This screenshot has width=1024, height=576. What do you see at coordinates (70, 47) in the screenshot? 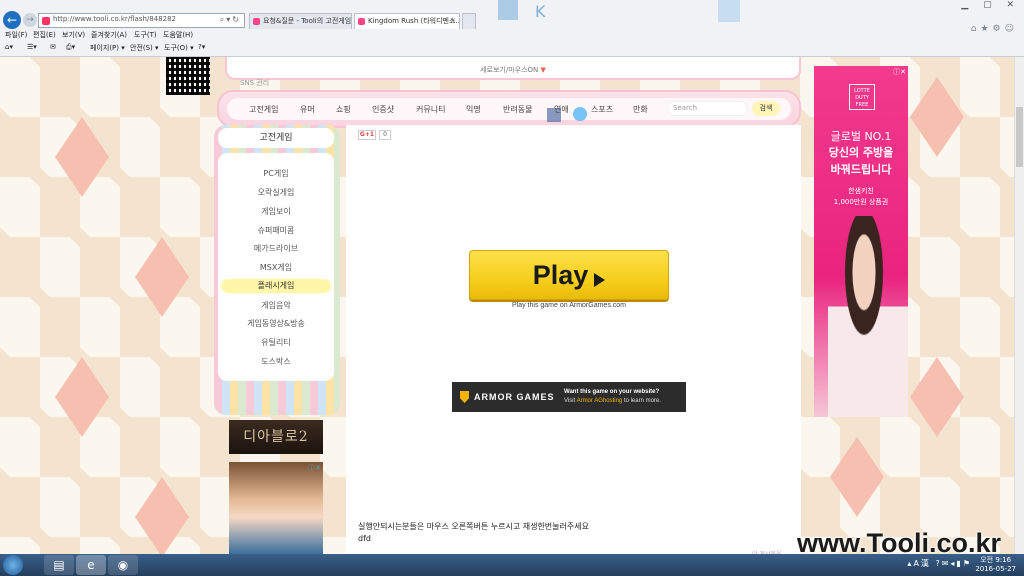
I see `print-icon: ⎙▾` at bounding box center [70, 47].